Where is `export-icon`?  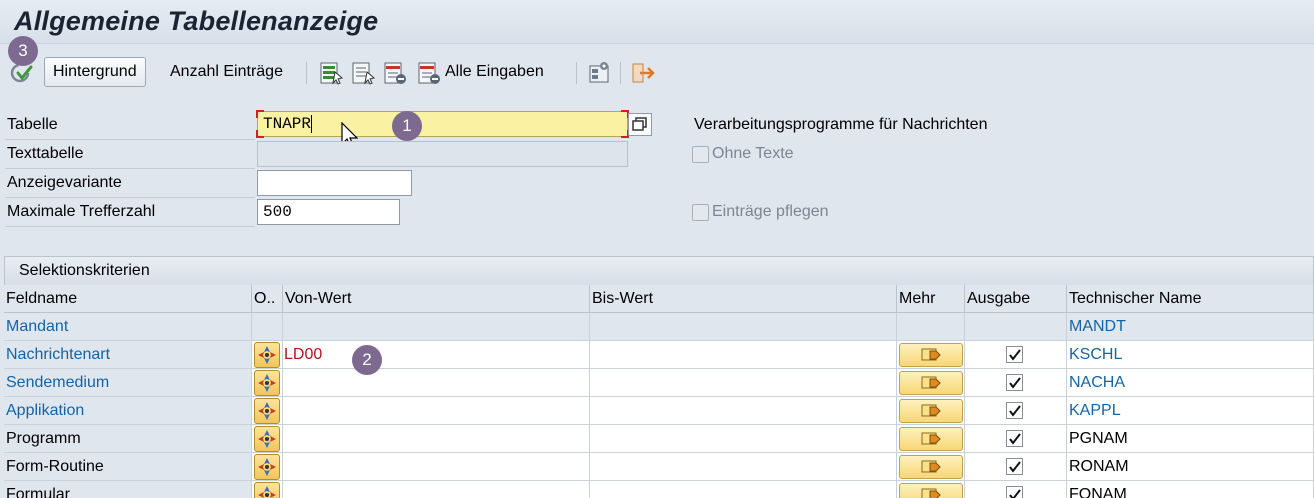
export-icon is located at coordinates (643, 73).